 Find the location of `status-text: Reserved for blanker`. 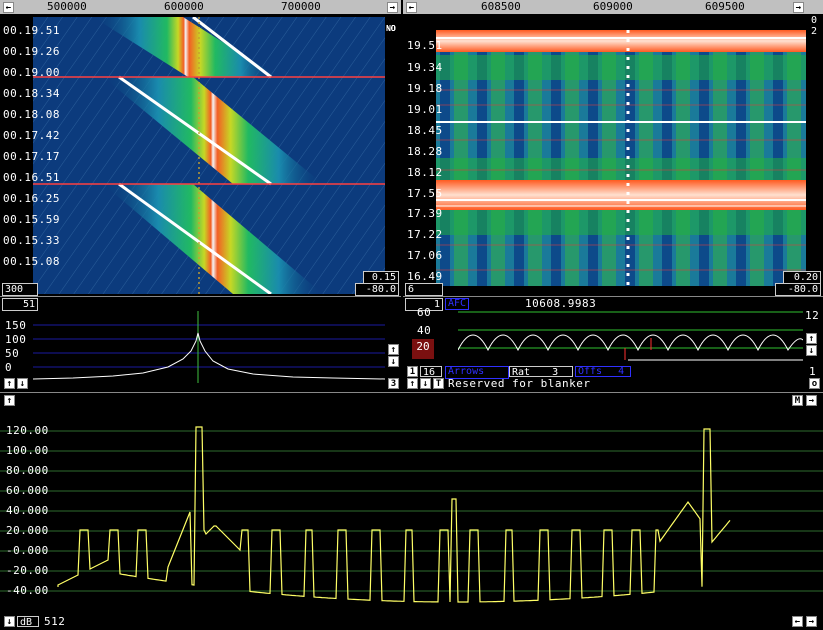

status-text: Reserved for blanker is located at coordinates (519, 383).